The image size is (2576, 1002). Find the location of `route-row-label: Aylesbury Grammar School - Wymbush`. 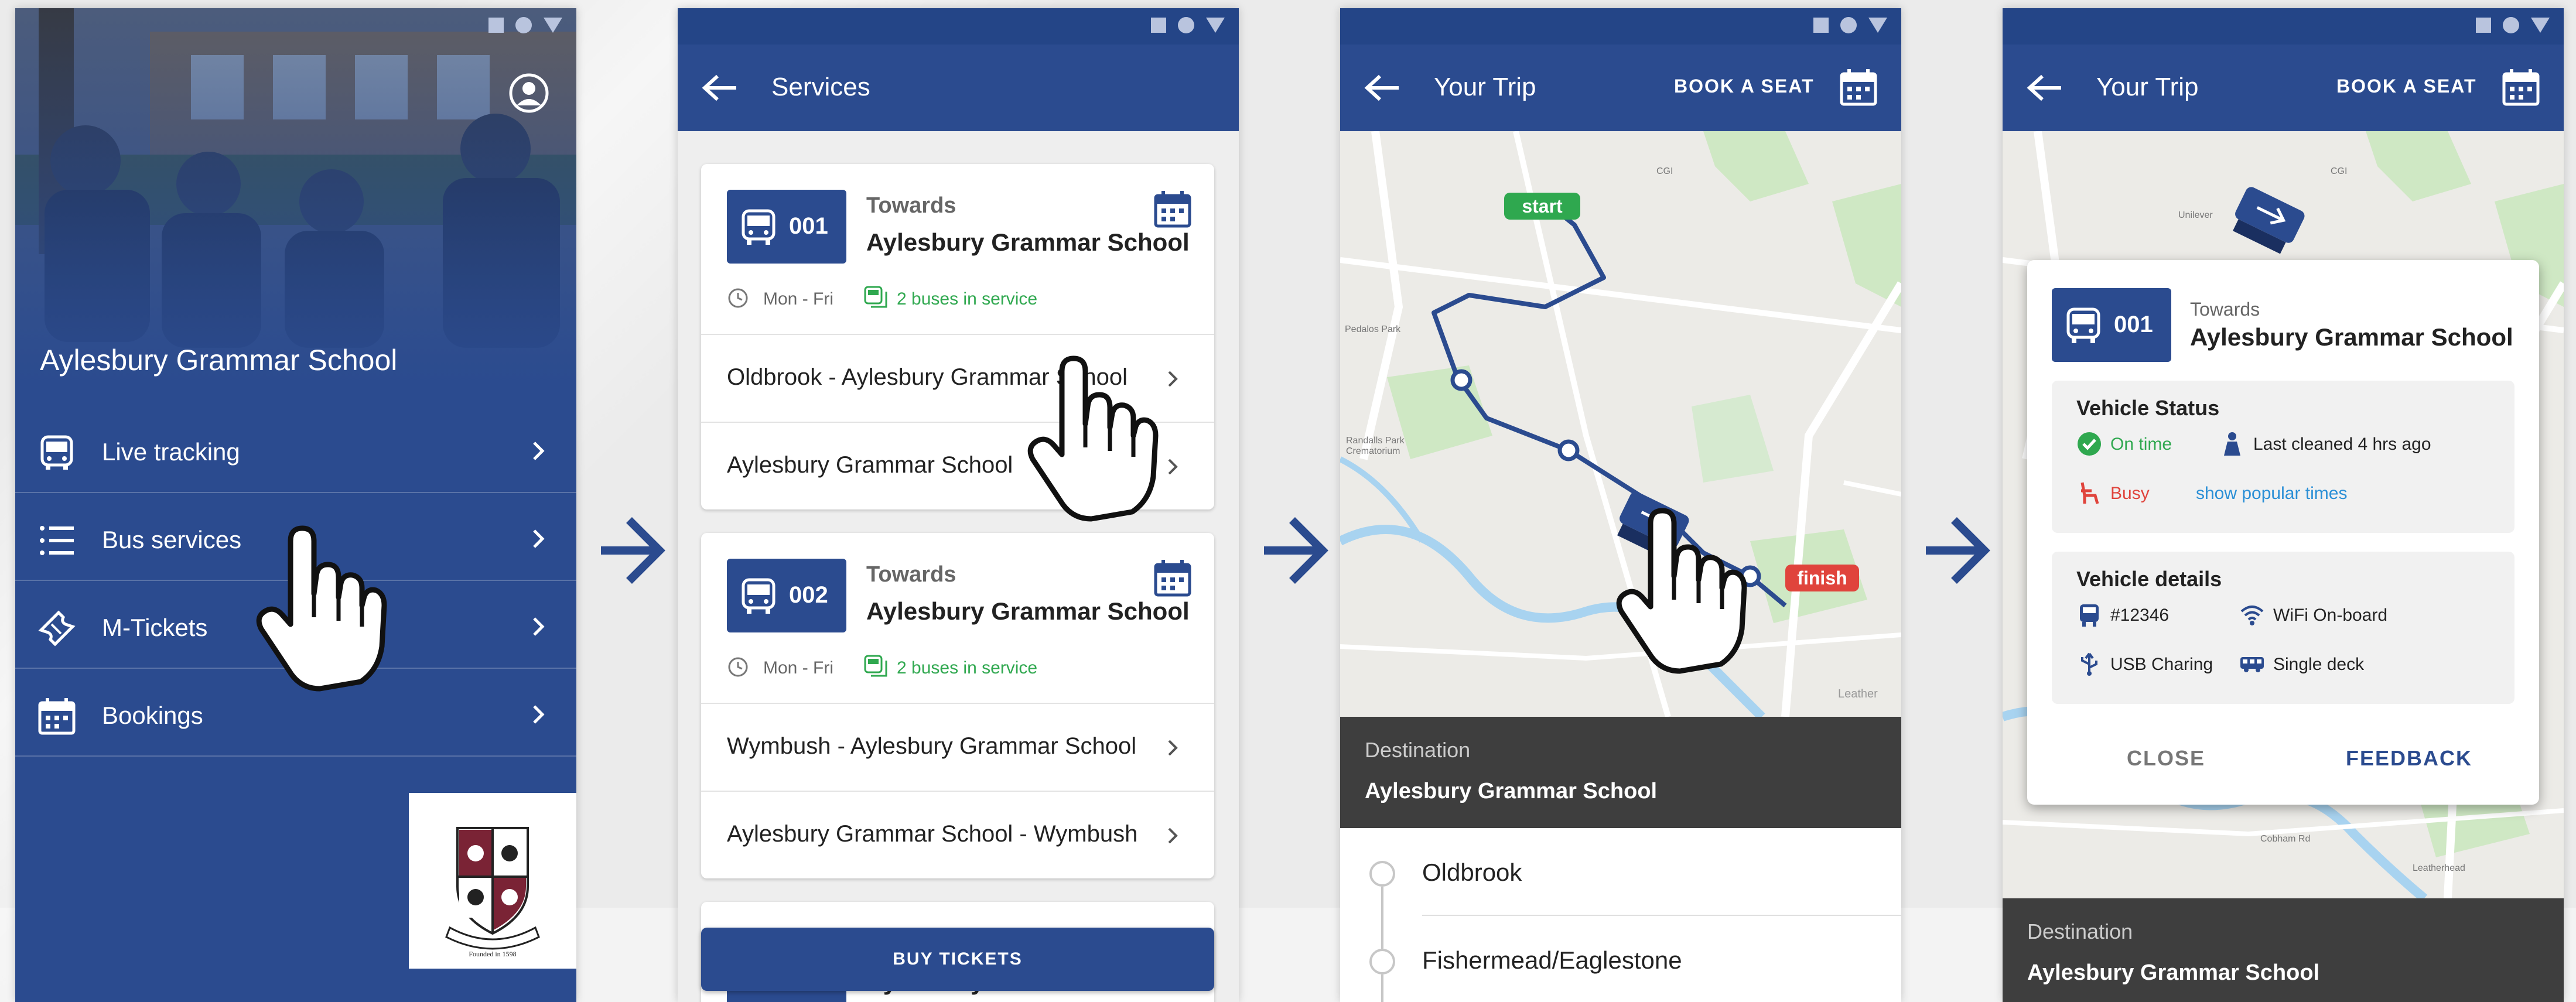

route-row-label: Aylesbury Grammar School - Wymbush is located at coordinates (932, 834).